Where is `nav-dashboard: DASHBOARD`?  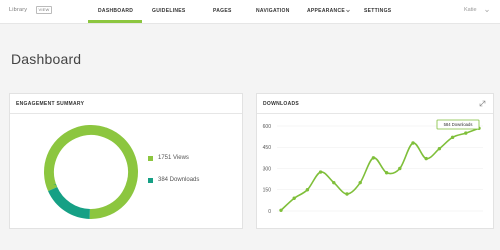 nav-dashboard: DASHBOARD is located at coordinates (115, 11).